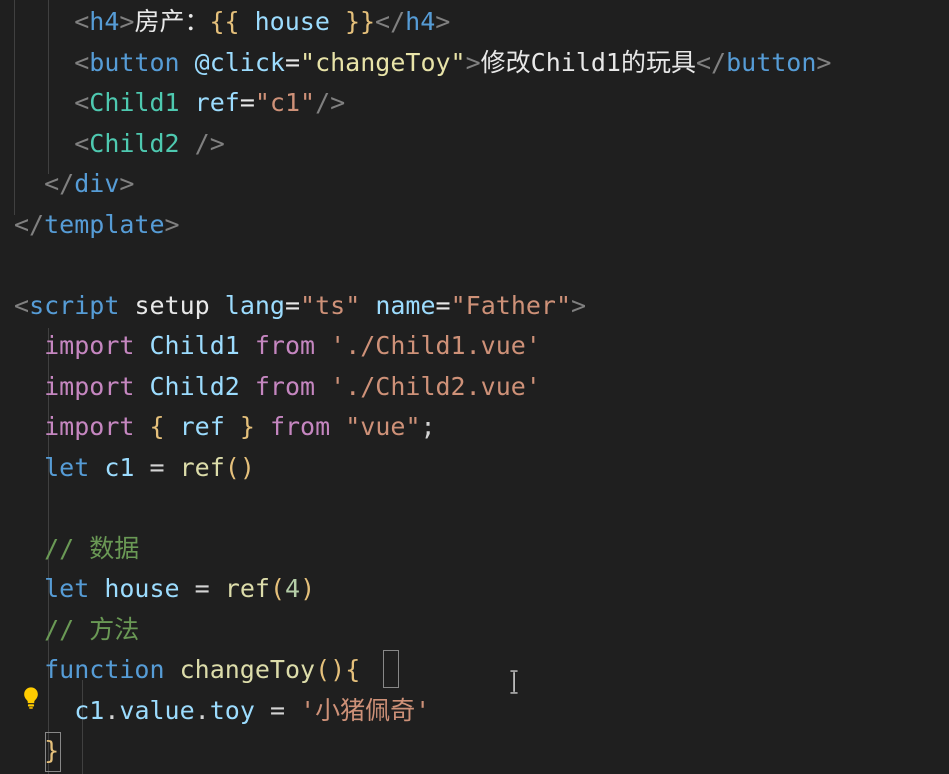 This screenshot has width=949, height=774. Describe the element at coordinates (119, 144) in the screenshot. I see `line-child2: <Child2 />` at that location.